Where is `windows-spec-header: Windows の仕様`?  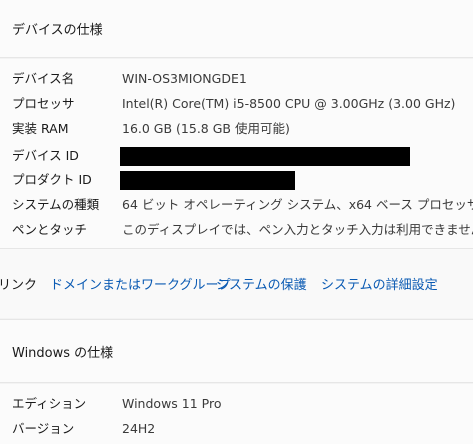 windows-spec-header: Windows の仕様 is located at coordinates (236, 351).